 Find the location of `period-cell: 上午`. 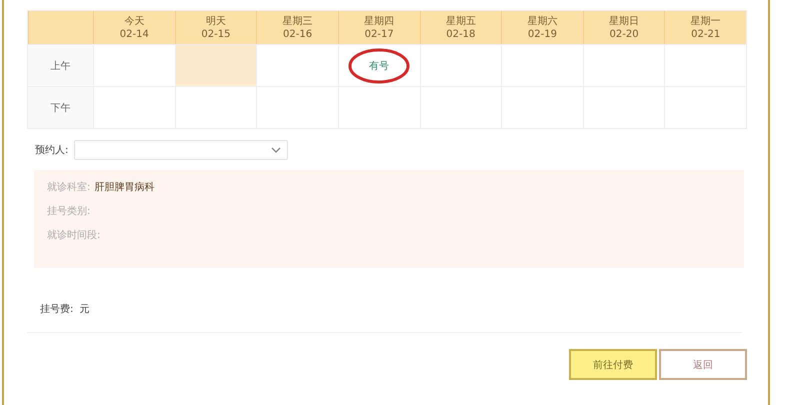

period-cell: 上午 is located at coordinates (60, 65).